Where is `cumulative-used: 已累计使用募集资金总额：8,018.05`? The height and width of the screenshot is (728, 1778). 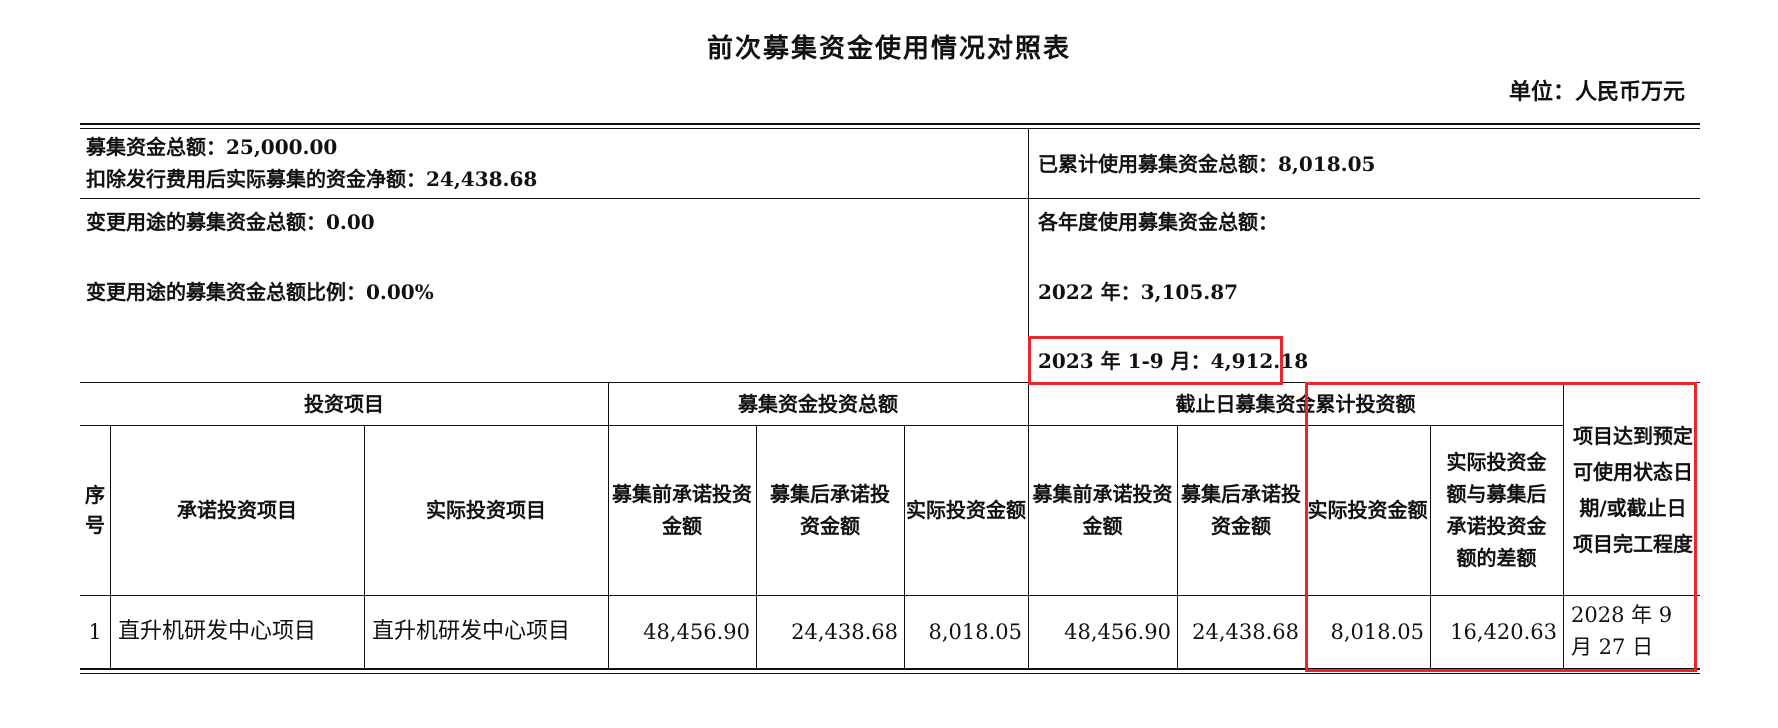
cumulative-used: 已累计使用募集资金总额：8,018.05 is located at coordinates (1207, 164).